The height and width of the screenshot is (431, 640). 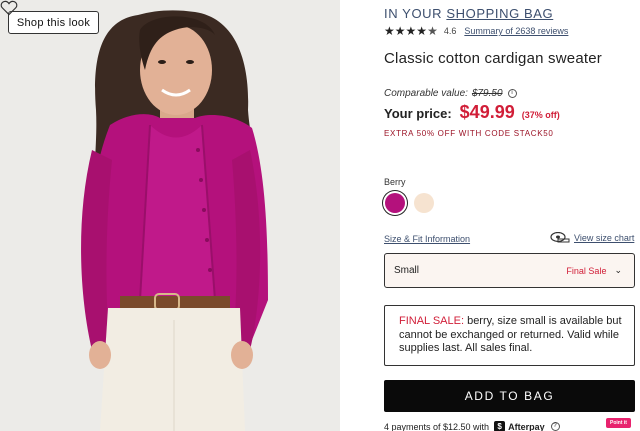 I want to click on swatch-berry, so click(x=395, y=203).